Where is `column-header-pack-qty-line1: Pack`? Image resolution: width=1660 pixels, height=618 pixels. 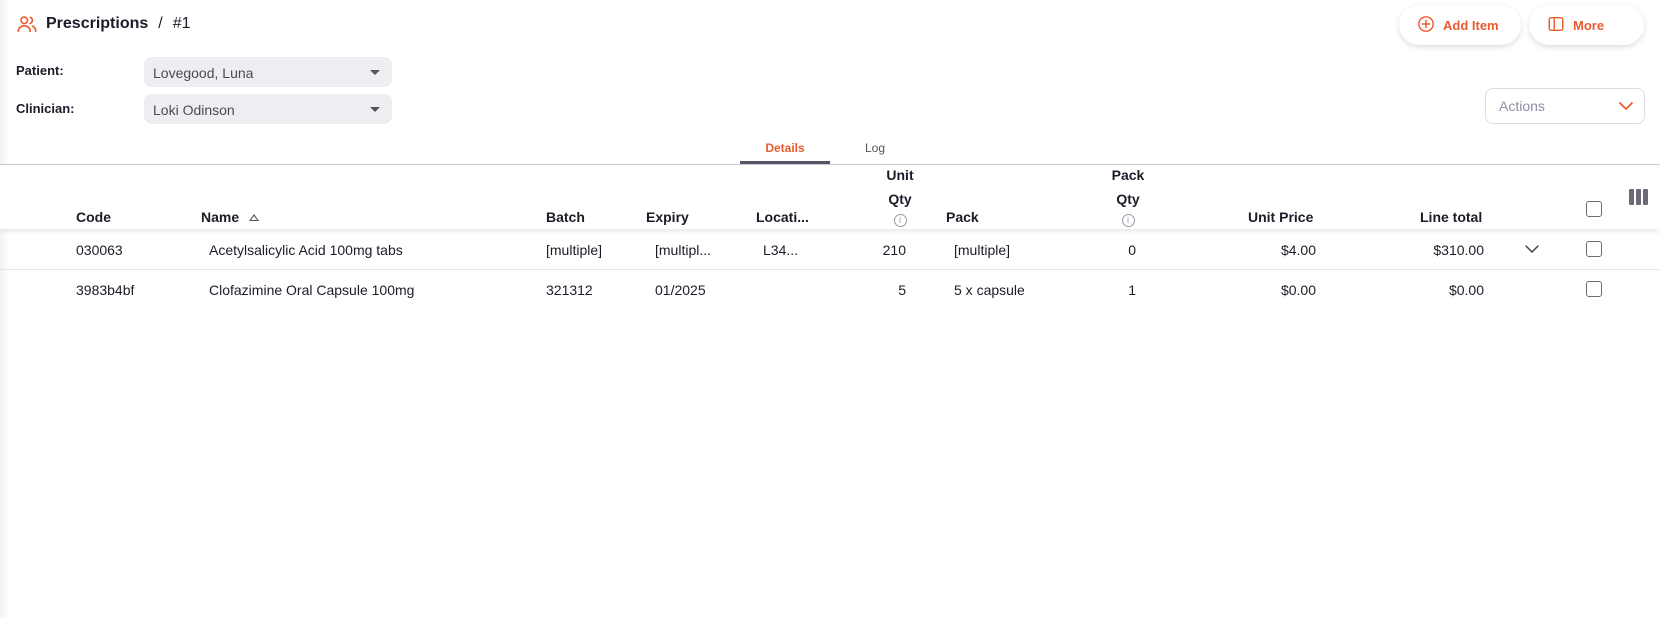
column-header-pack-qty-line1: Pack is located at coordinates (1128, 175).